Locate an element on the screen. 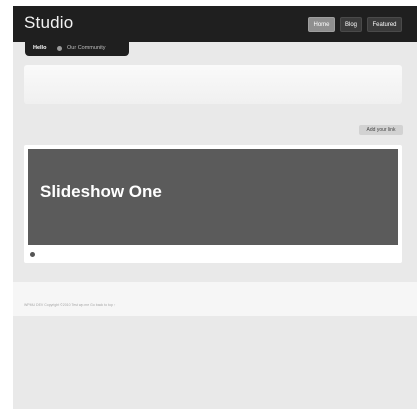 This screenshot has width=417, height=409. slide-pager-dot is located at coordinates (32, 254).